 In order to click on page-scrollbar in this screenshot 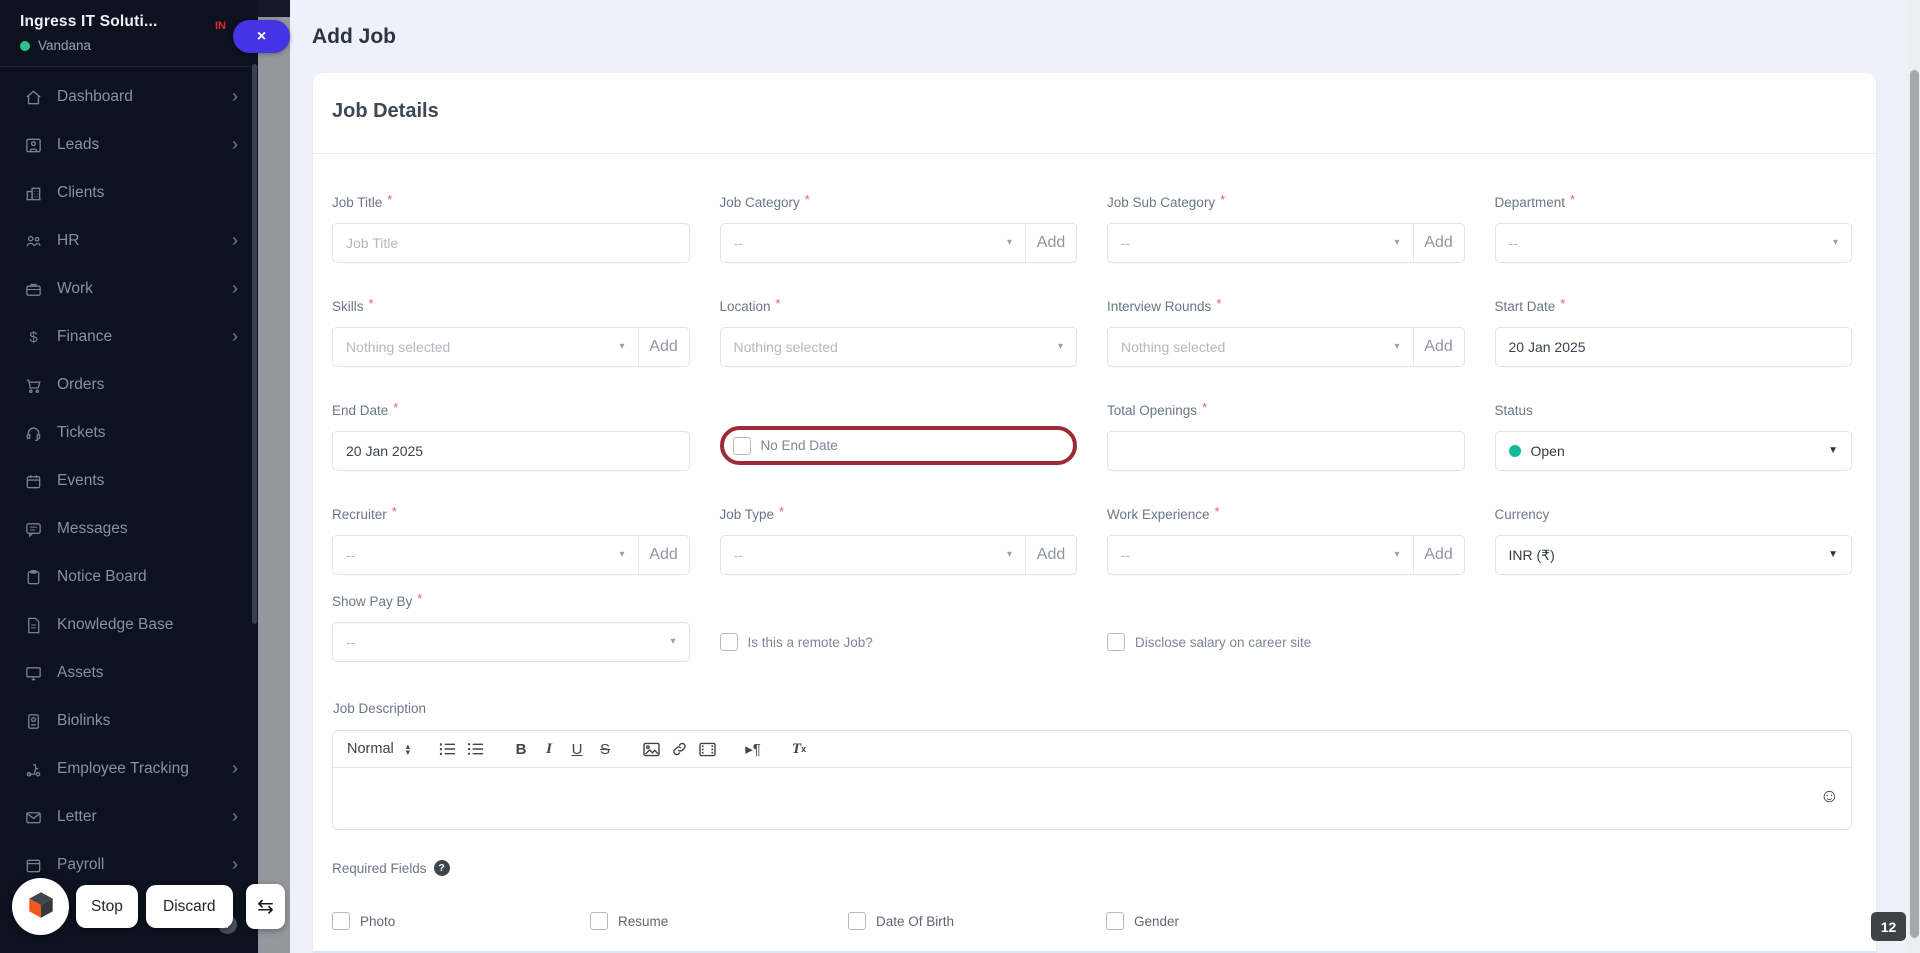, I will do `click(1914, 476)`.